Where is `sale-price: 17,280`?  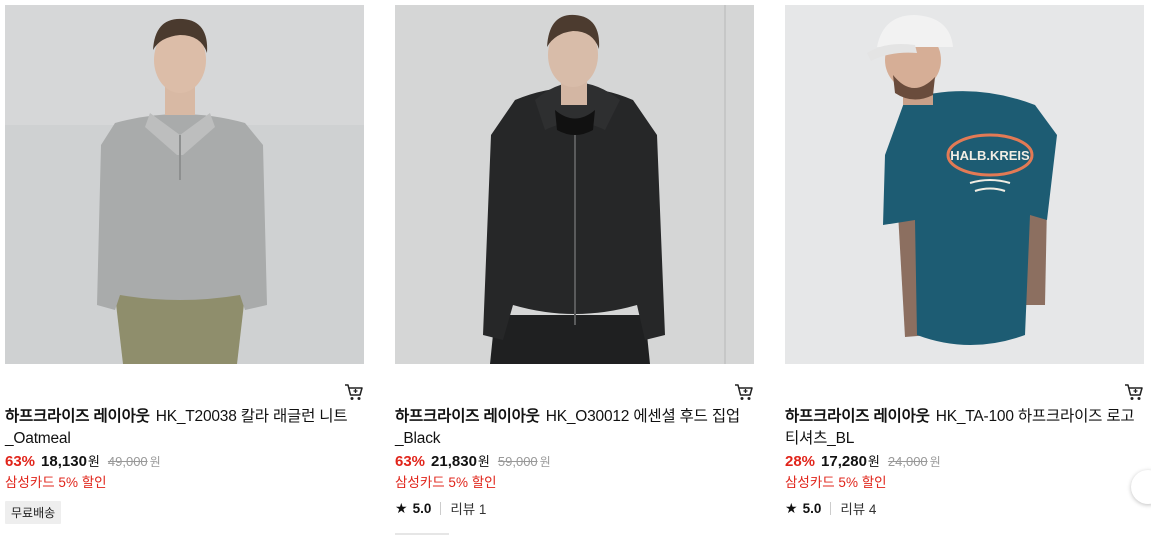 sale-price: 17,280 is located at coordinates (844, 461).